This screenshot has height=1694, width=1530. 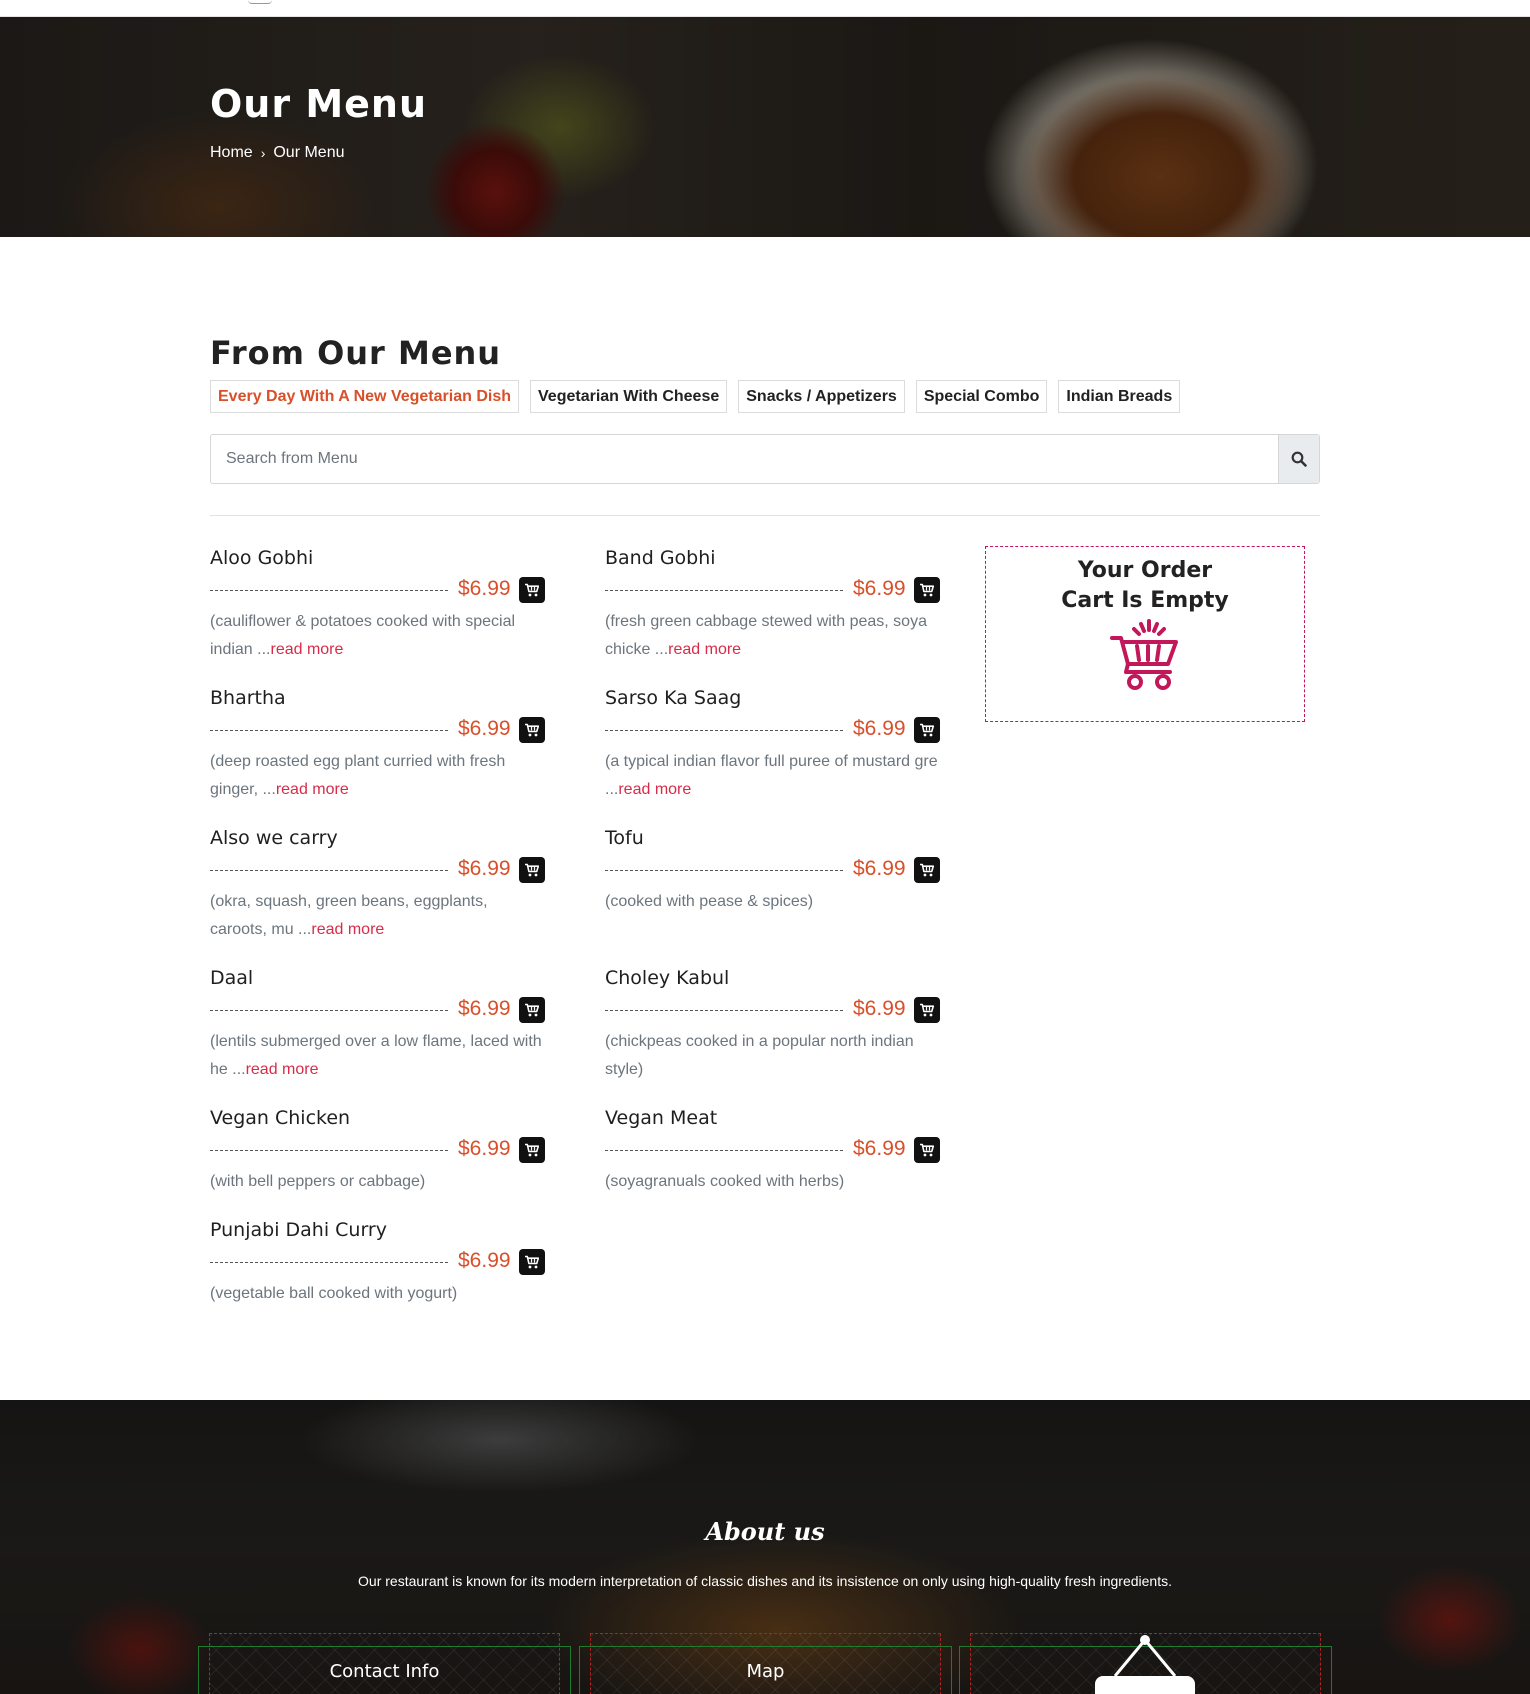 I want to click on menu-search, so click(x=765, y=459).